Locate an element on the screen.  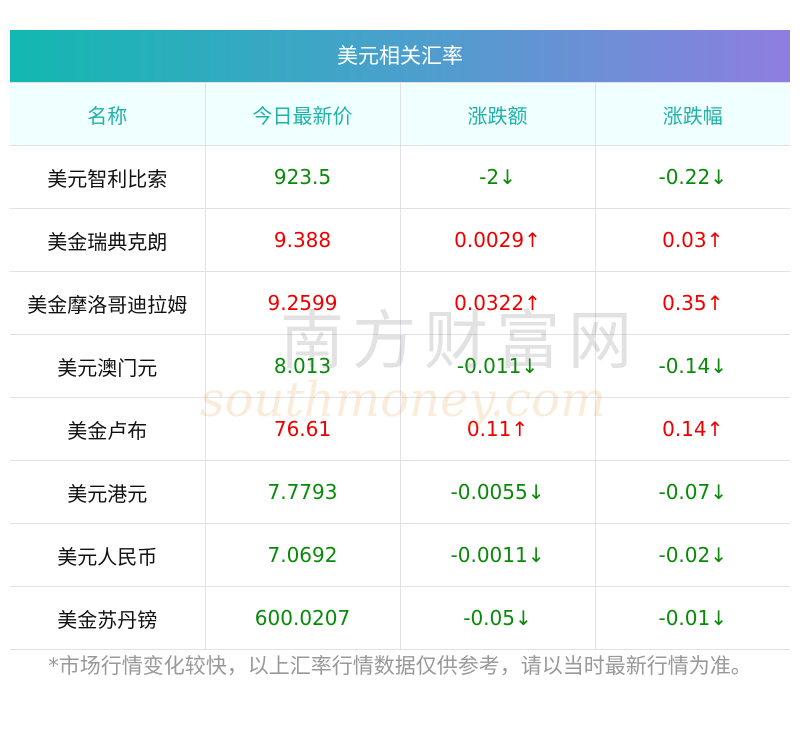
percent-cell: 0.35↑ is located at coordinates (692, 303).